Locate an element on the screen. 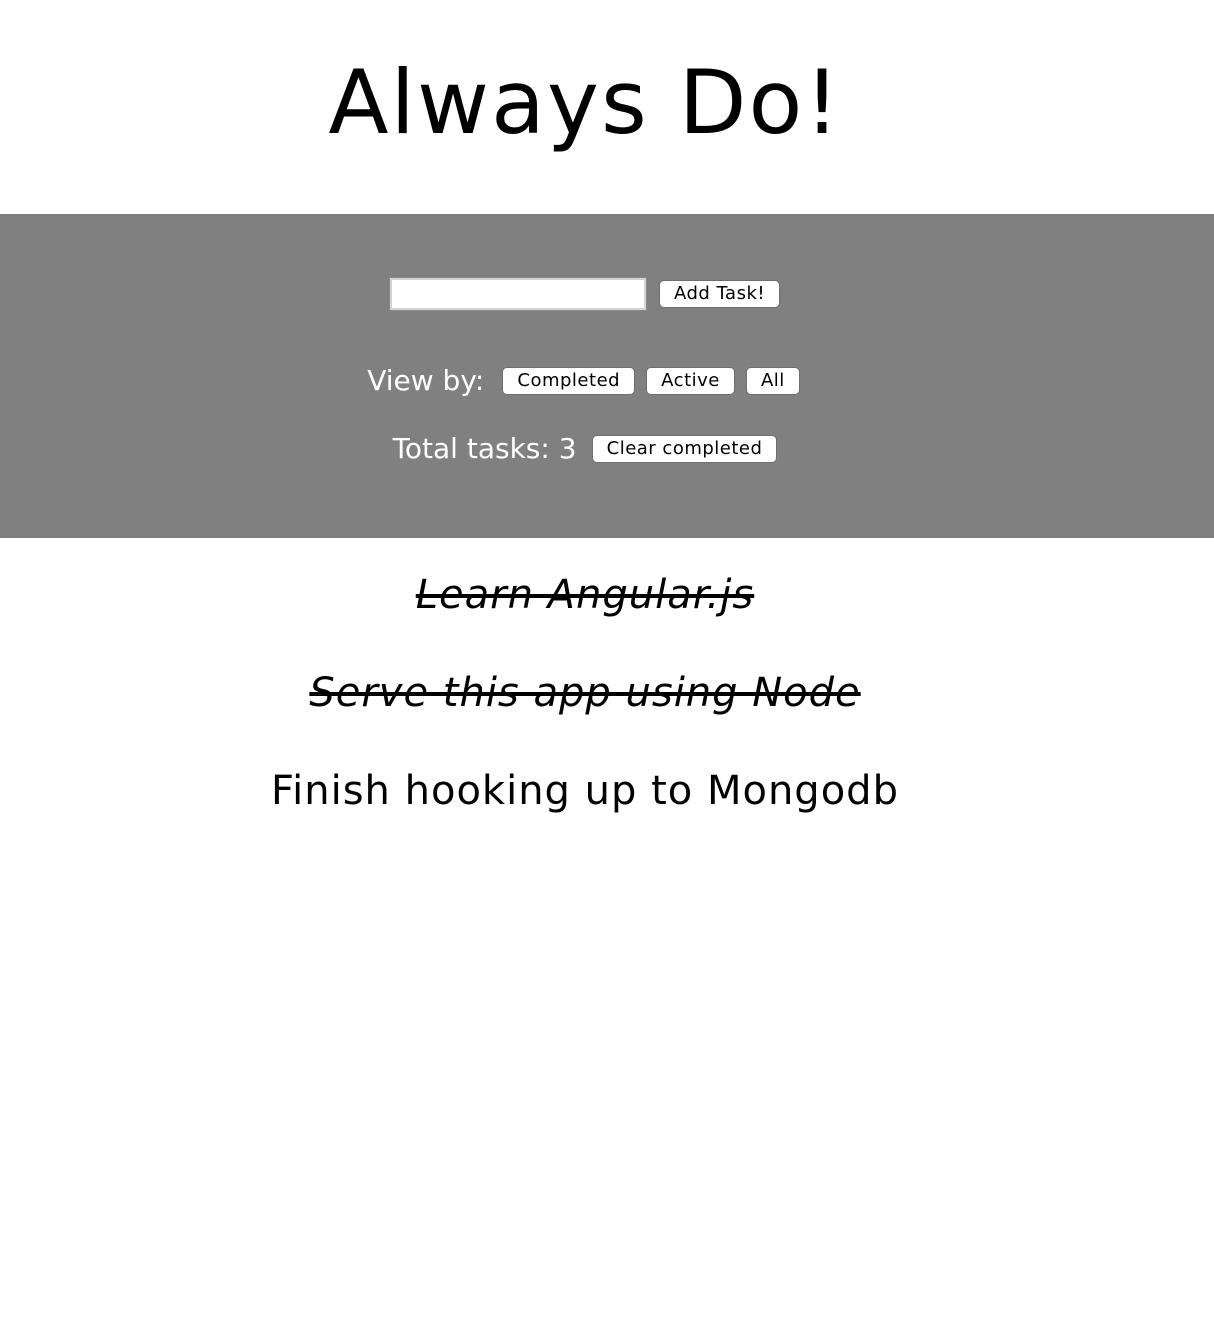 The image size is (1214, 1332). clear-completed-button: Clear completed is located at coordinates (684, 448).